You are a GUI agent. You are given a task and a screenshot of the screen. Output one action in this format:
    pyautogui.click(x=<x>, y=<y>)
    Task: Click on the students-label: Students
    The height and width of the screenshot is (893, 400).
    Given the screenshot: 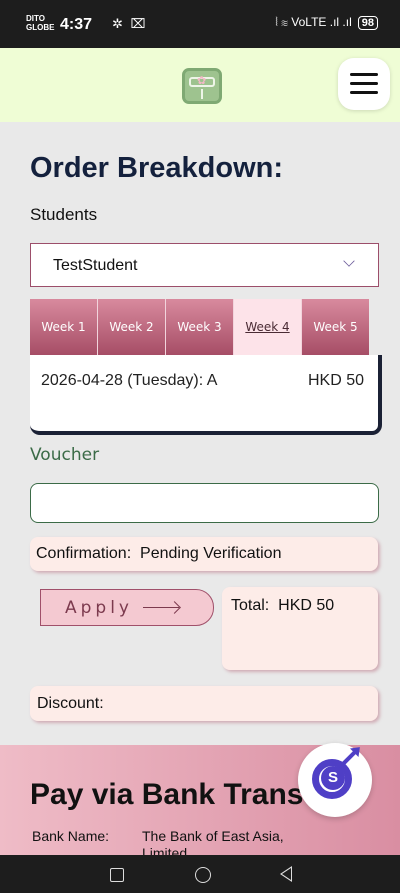 What is the action you would take?
    pyautogui.click(x=64, y=214)
    